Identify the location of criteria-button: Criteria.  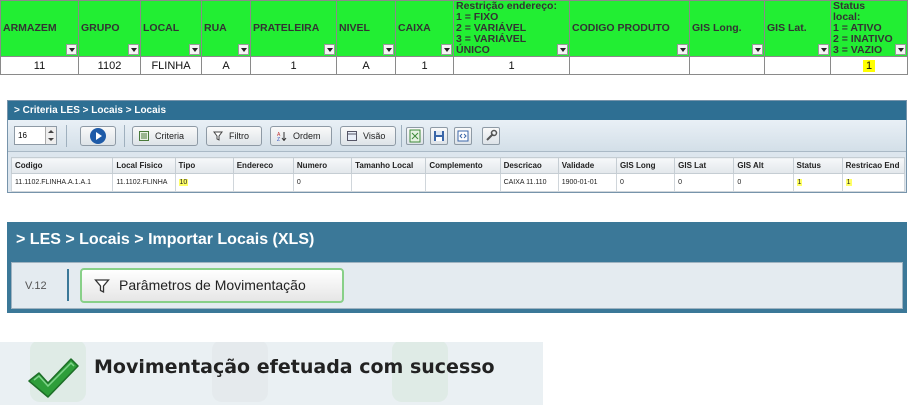
(165, 136).